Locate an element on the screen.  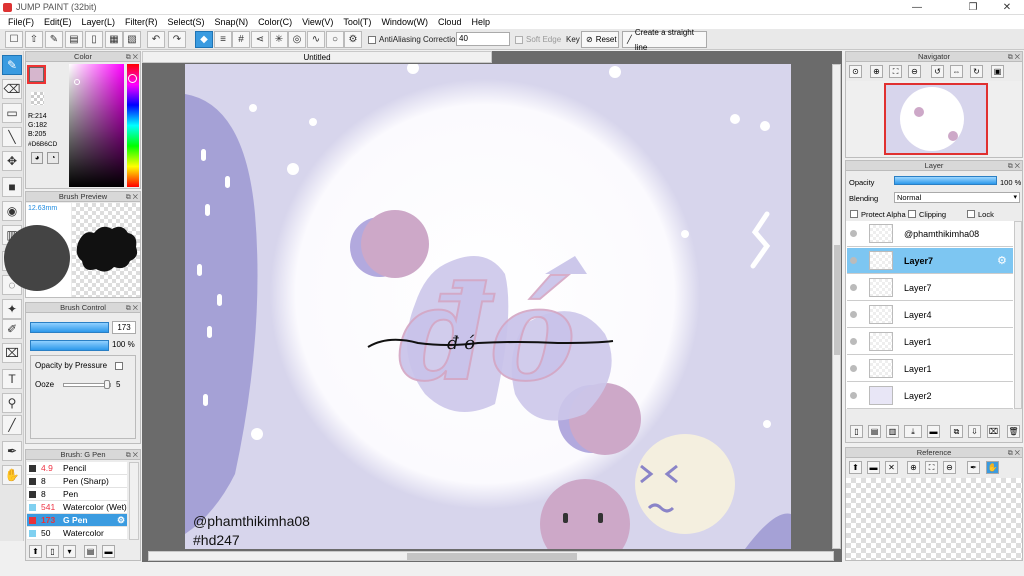
move-tool-icon: ✥ is located at coordinates (12, 161).